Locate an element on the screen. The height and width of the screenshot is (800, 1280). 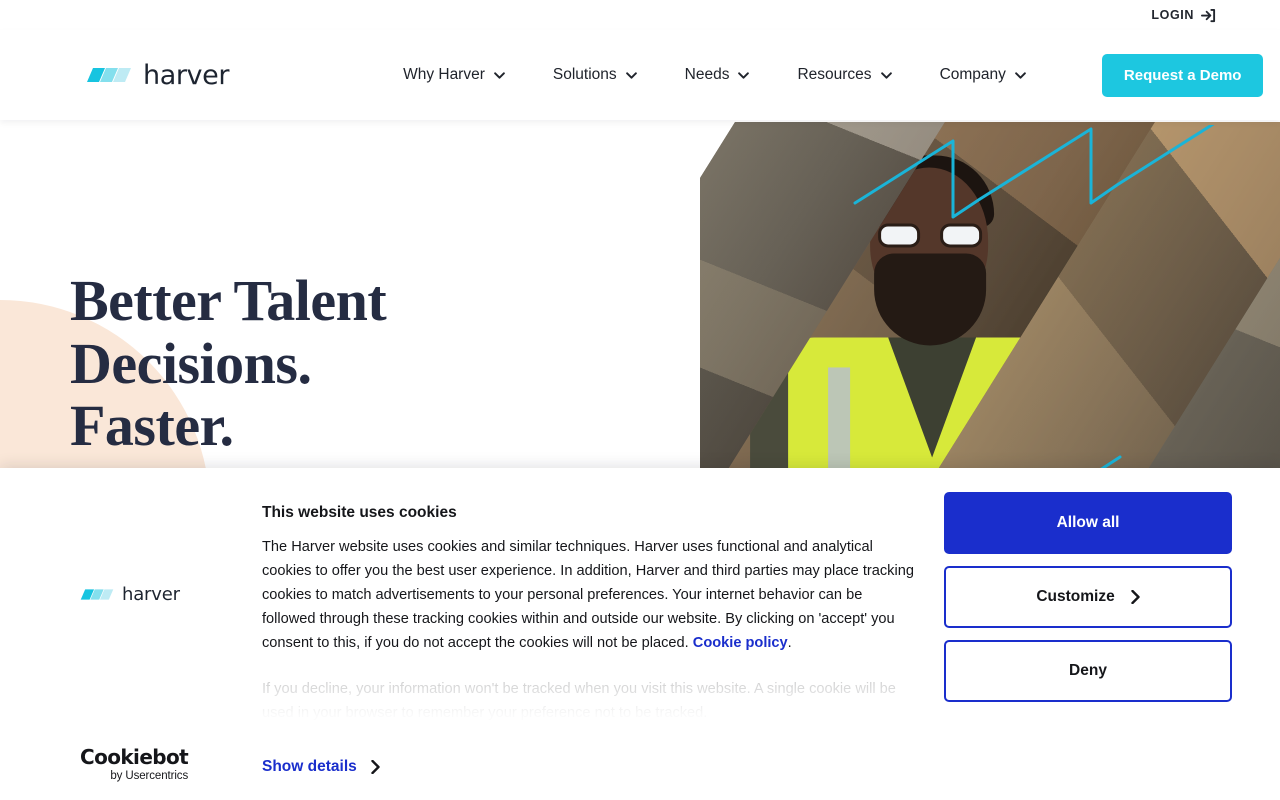
hero-title-line-3: Faster. is located at coordinates (152, 426).